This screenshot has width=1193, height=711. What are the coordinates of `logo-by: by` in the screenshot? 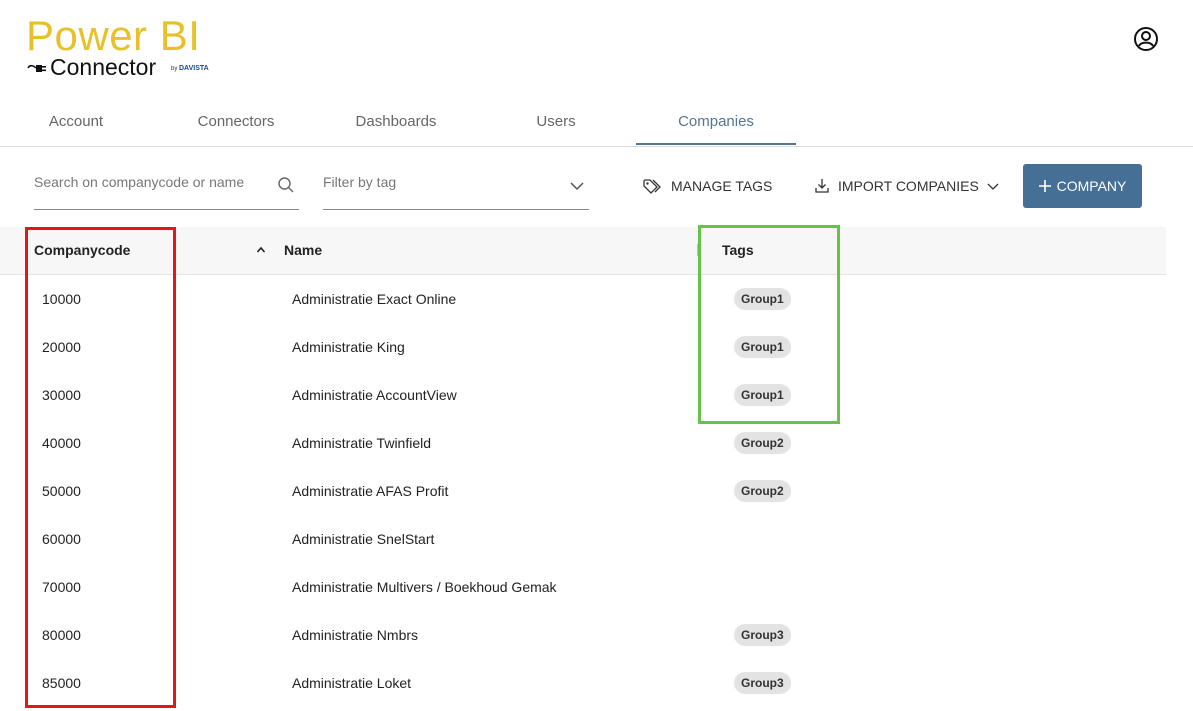 It's located at (174, 69).